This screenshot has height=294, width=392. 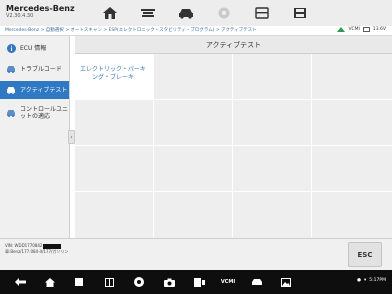 I want to click on back-button, so click(x=20, y=282).